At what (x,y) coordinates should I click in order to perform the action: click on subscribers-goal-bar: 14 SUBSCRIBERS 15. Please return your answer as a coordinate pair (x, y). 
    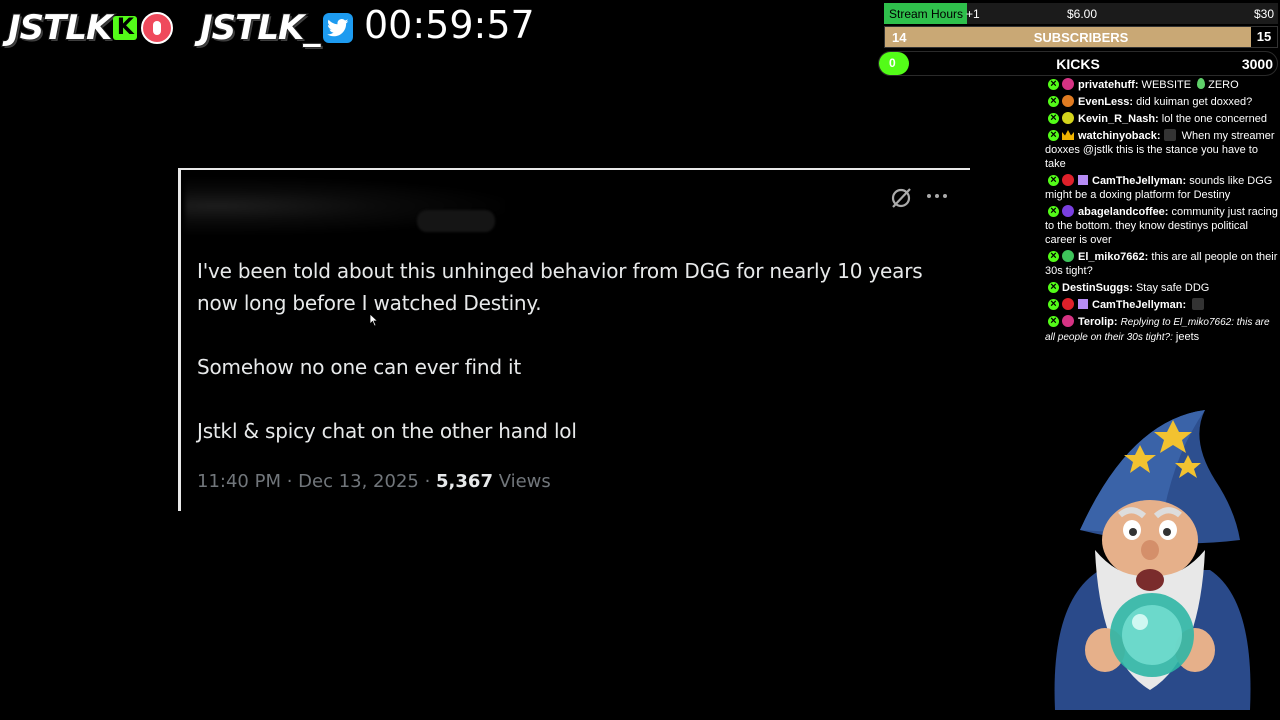
    Looking at the image, I should click on (1081, 37).